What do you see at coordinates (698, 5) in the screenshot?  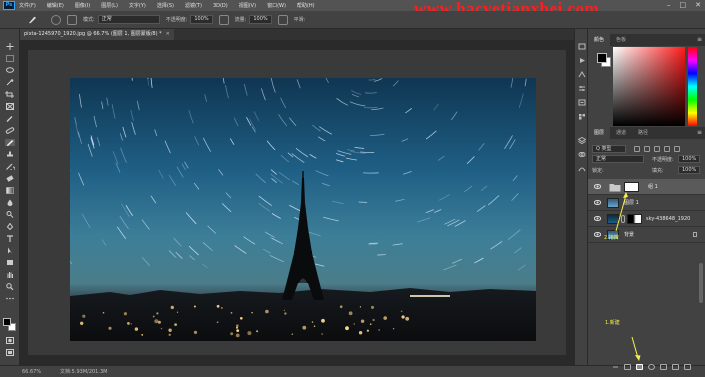 I see `close-icon: ✕` at bounding box center [698, 5].